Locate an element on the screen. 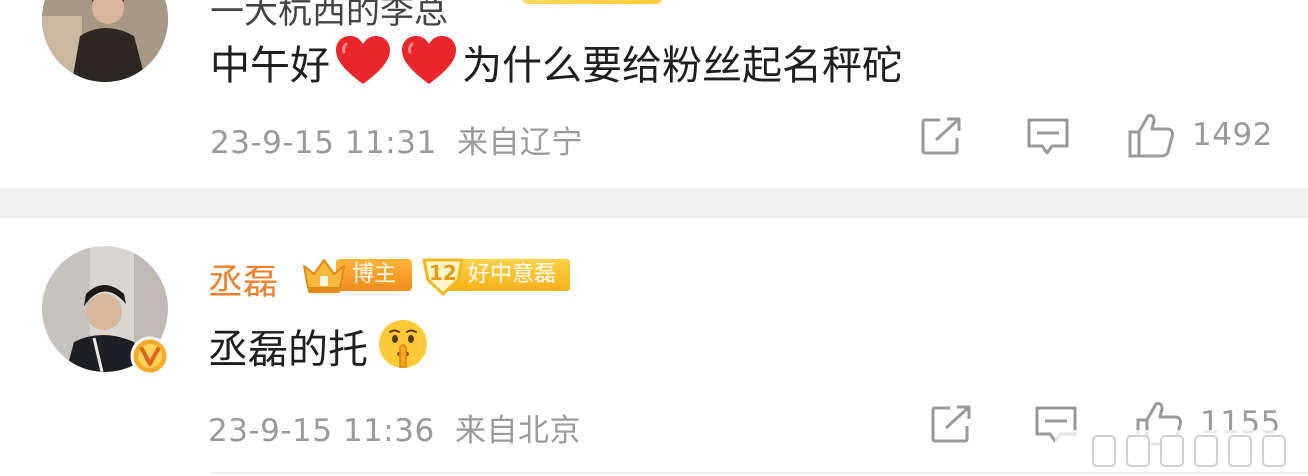 The image size is (1308, 476). verified-badge is located at coordinates (150, 356).